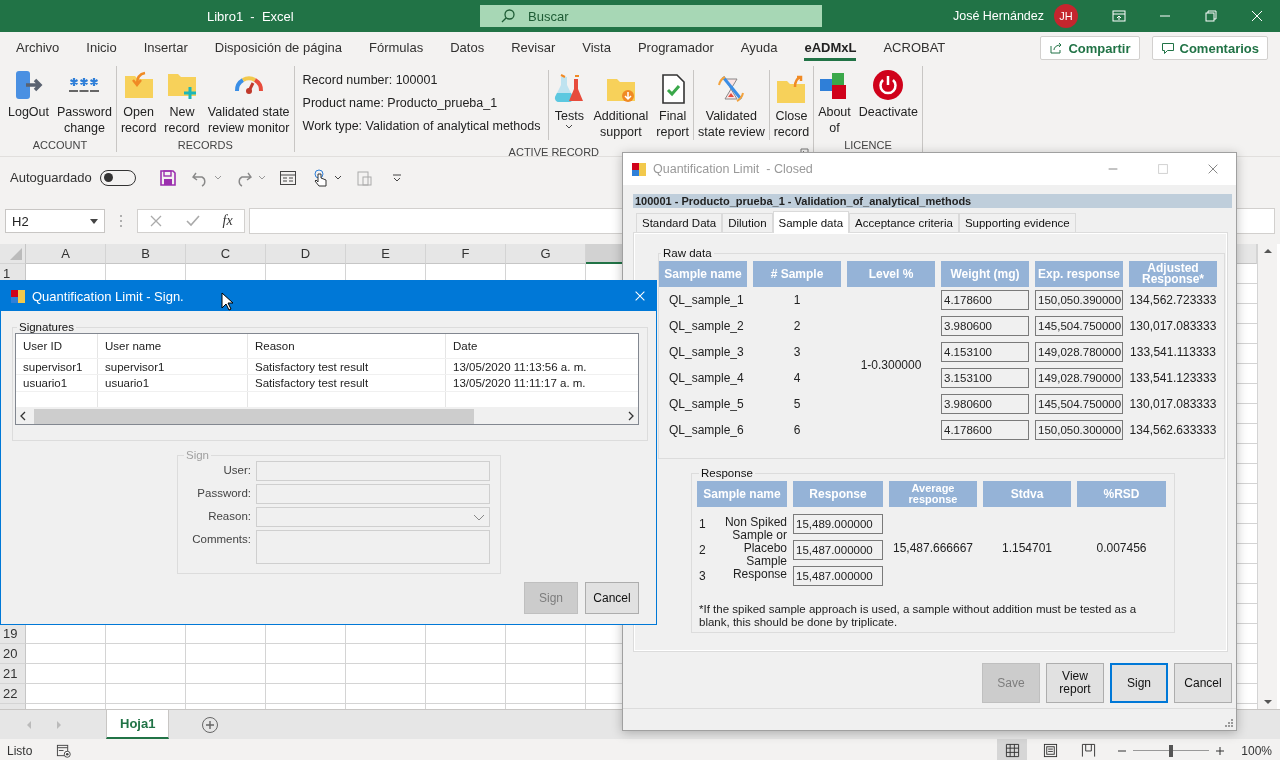  Describe the element at coordinates (373, 547) in the screenshot. I see `comments-field` at that location.